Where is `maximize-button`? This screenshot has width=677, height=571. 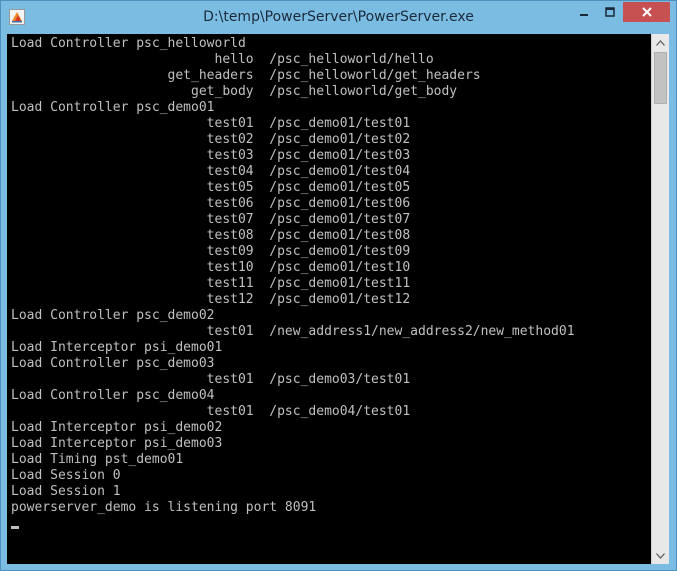 maximize-button is located at coordinates (610, 12).